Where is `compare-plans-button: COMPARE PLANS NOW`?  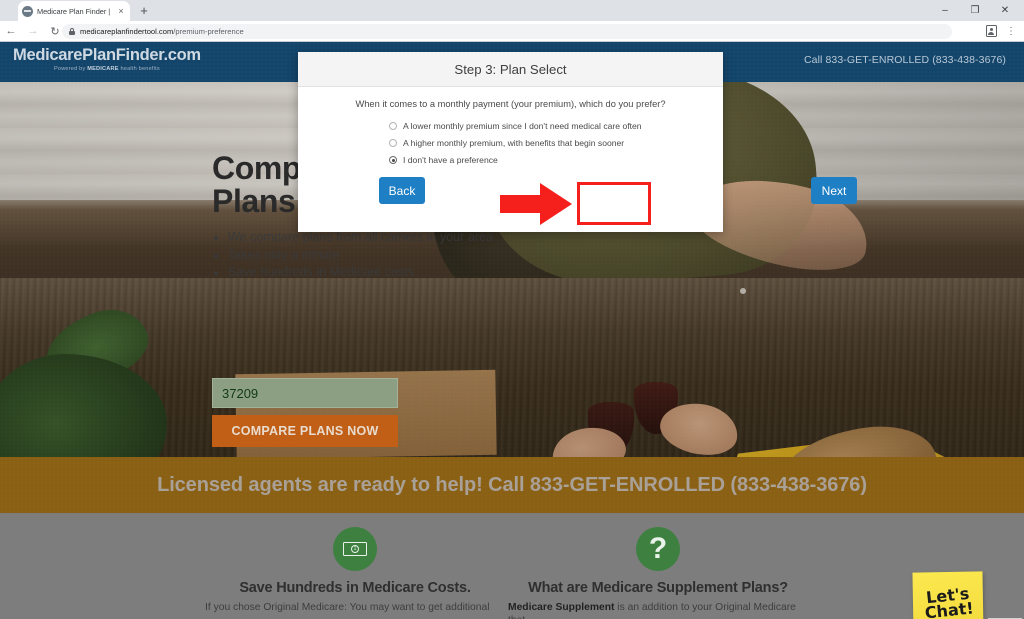 compare-plans-button: COMPARE PLANS NOW is located at coordinates (305, 431).